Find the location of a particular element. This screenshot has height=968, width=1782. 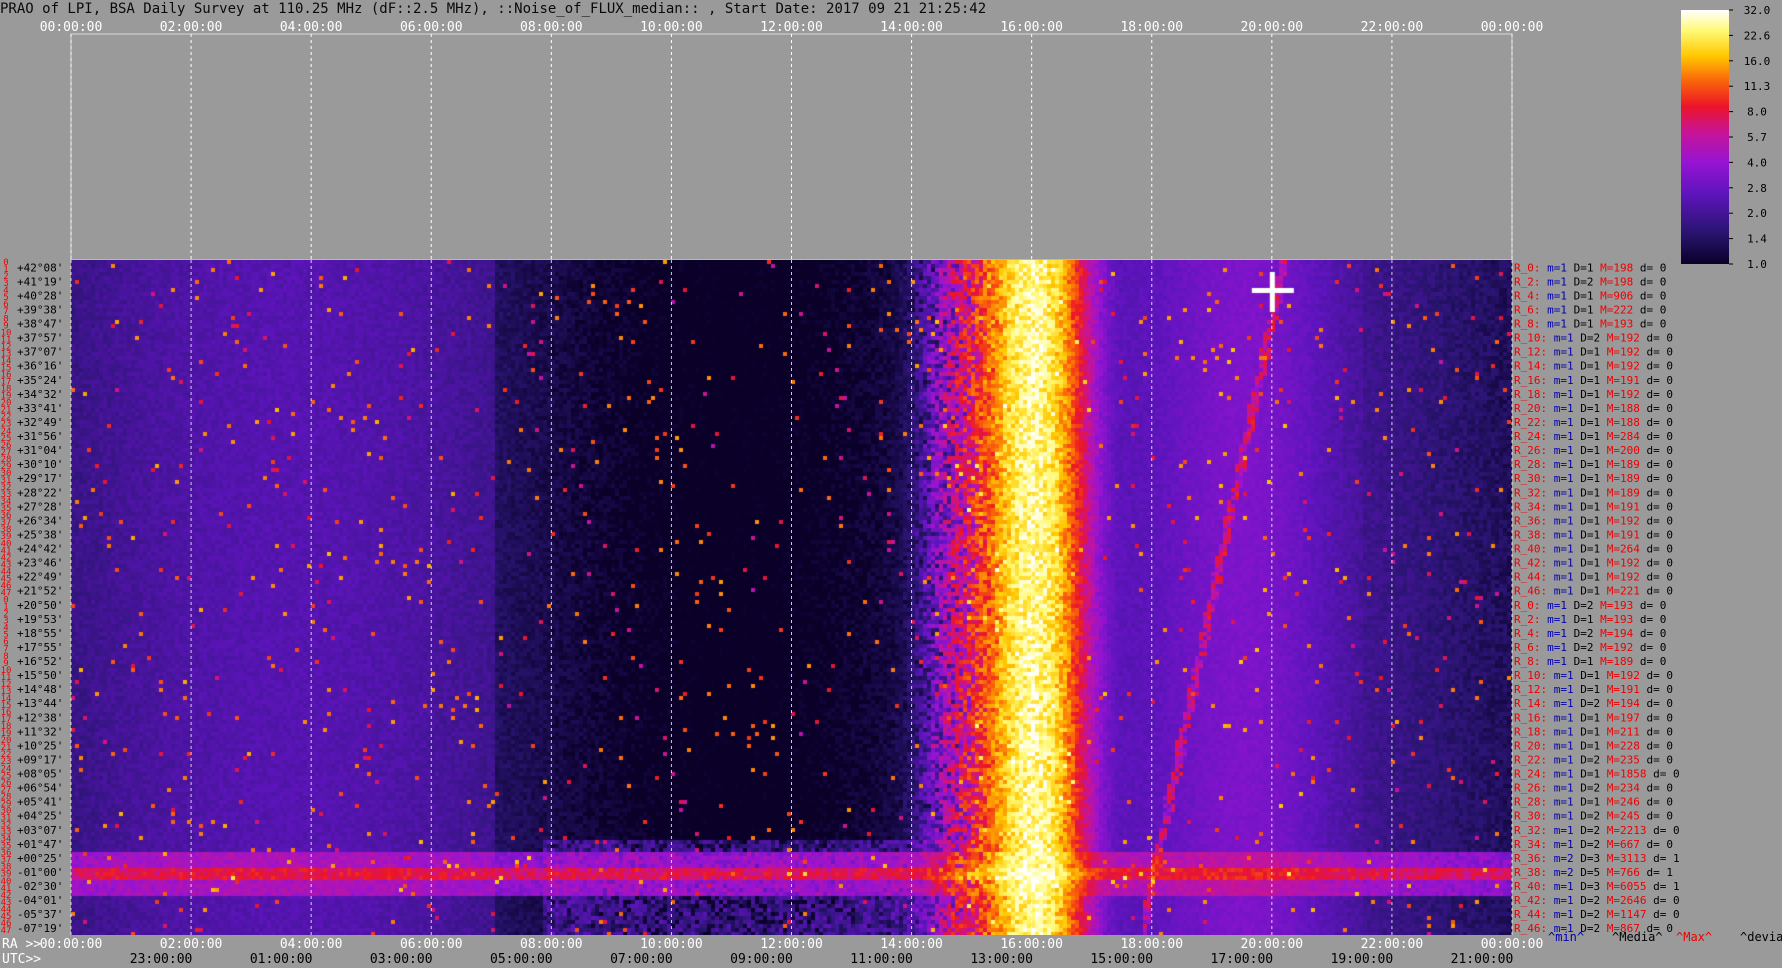

declination-label: +40°28' is located at coordinates (40, 295).